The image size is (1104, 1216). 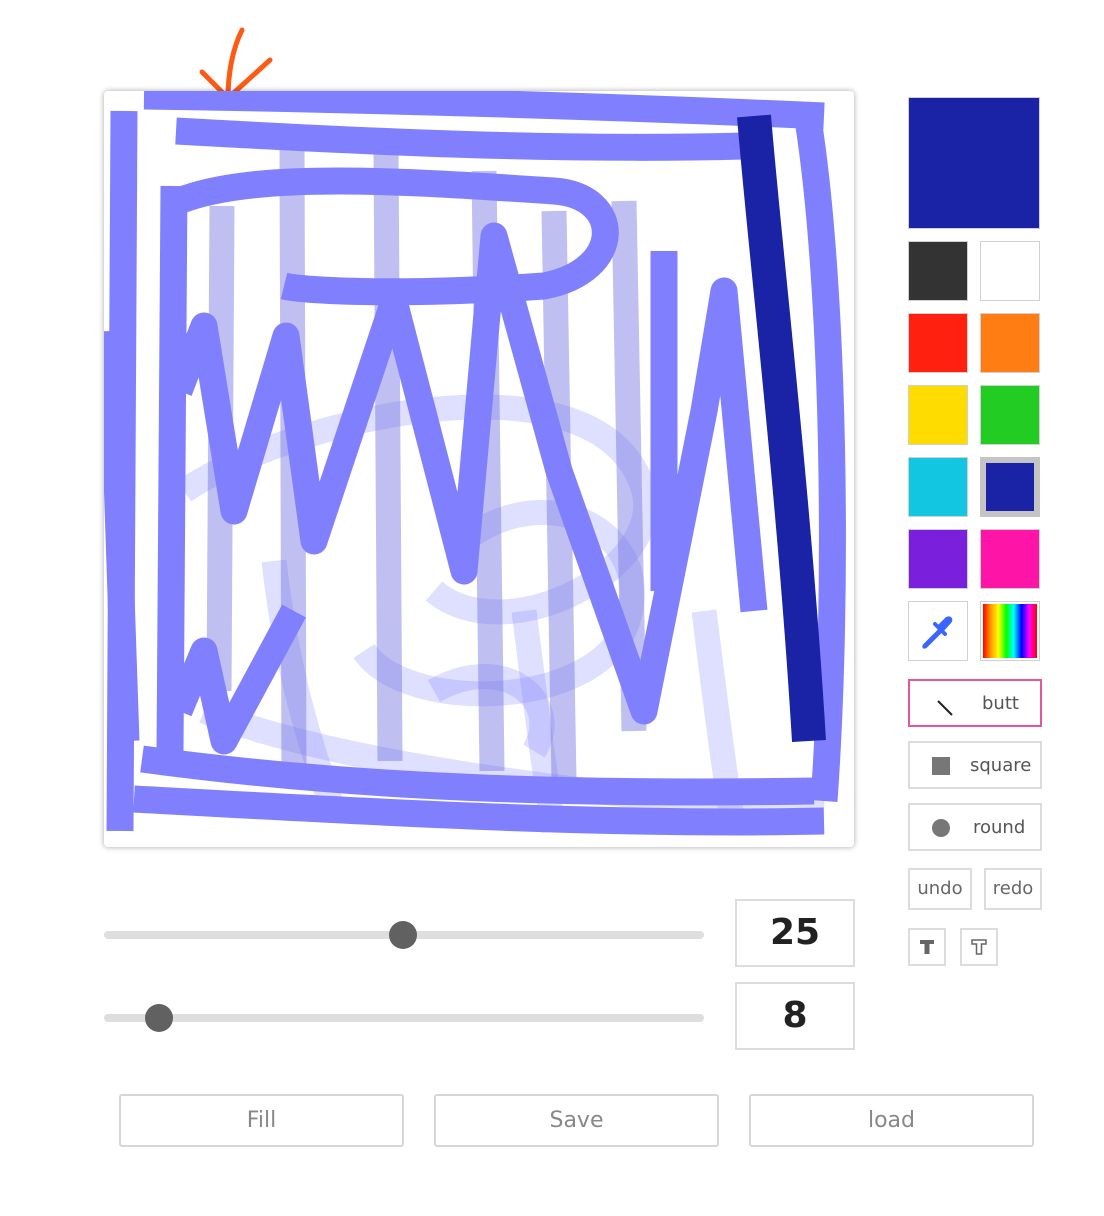 I want to click on current-color-swatch, so click(x=974, y=163).